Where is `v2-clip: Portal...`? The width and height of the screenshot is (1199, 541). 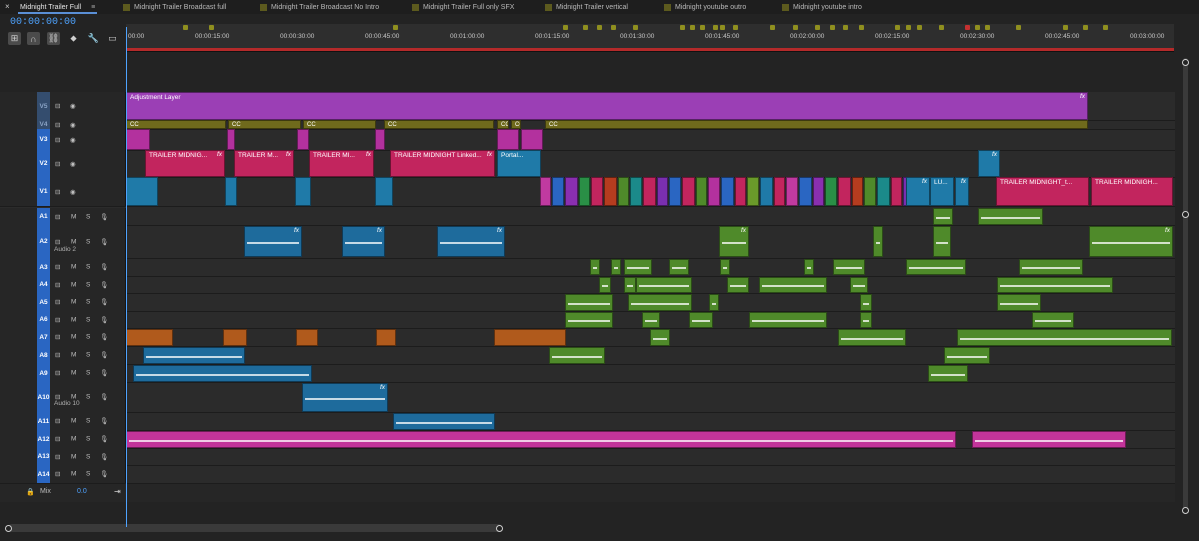 v2-clip: Portal... is located at coordinates (519, 163).